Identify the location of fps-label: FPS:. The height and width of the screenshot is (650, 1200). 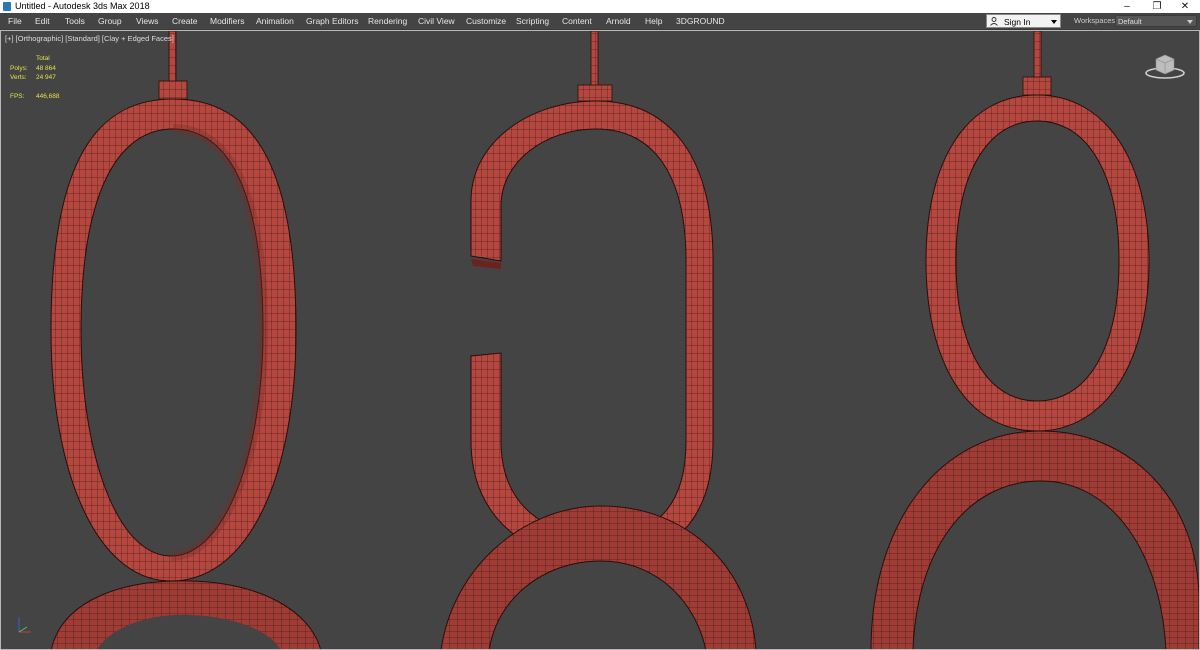
(17, 96).